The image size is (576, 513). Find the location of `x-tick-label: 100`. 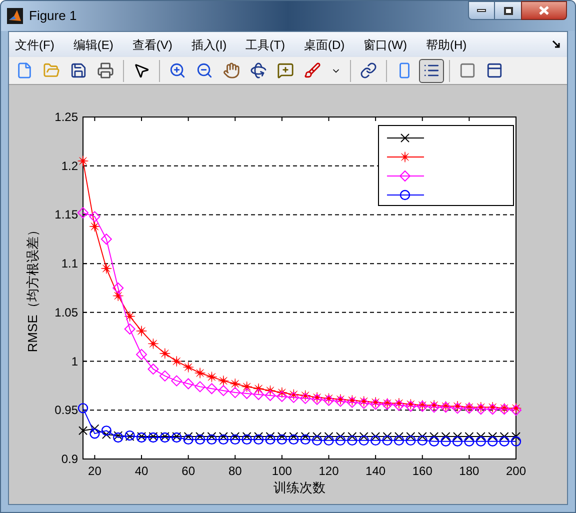

x-tick-label: 100 is located at coordinates (282, 471).